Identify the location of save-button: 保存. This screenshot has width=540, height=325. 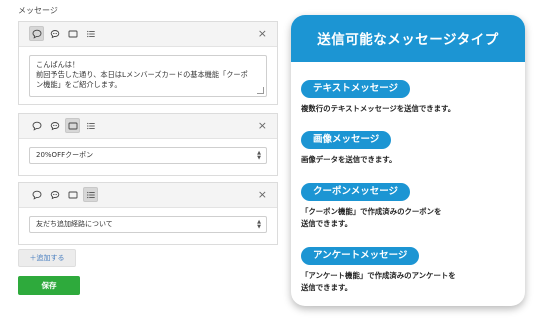
(49, 285).